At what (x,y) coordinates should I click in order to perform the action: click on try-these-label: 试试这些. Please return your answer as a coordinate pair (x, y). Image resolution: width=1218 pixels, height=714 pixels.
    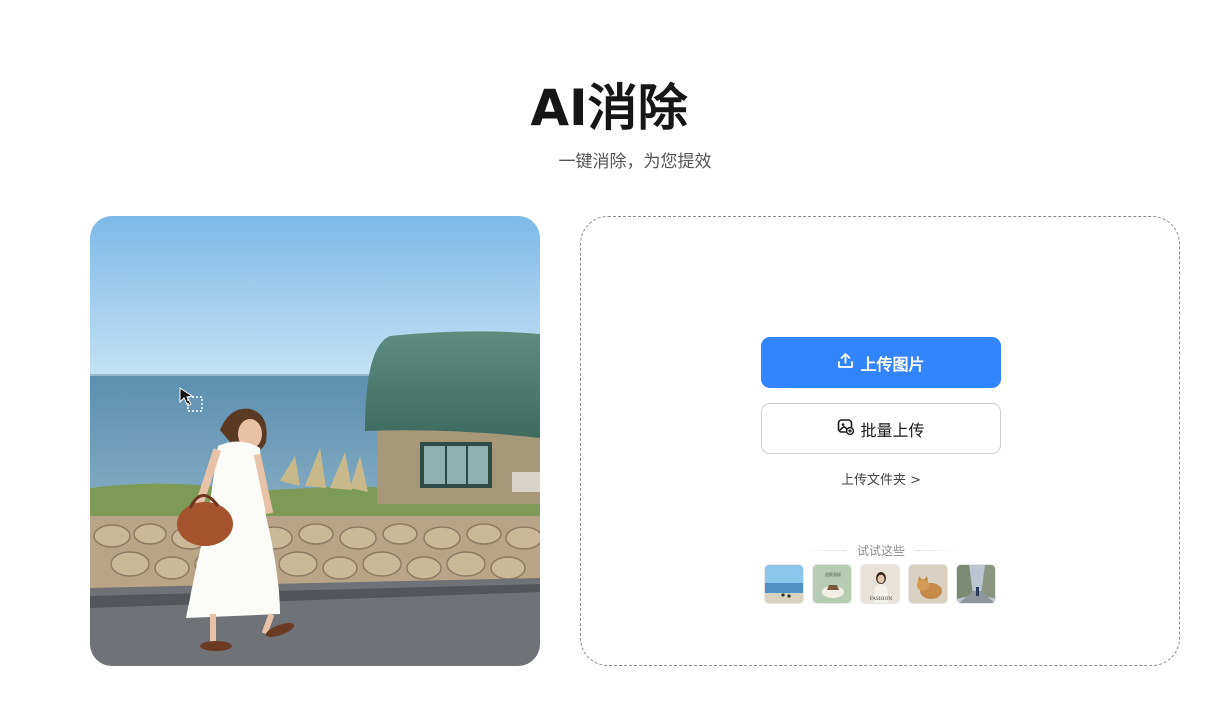
    Looking at the image, I should click on (881, 550).